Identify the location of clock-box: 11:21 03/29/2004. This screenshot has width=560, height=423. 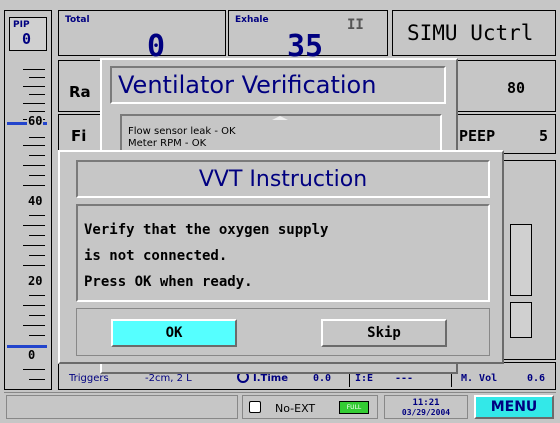
(426, 407).